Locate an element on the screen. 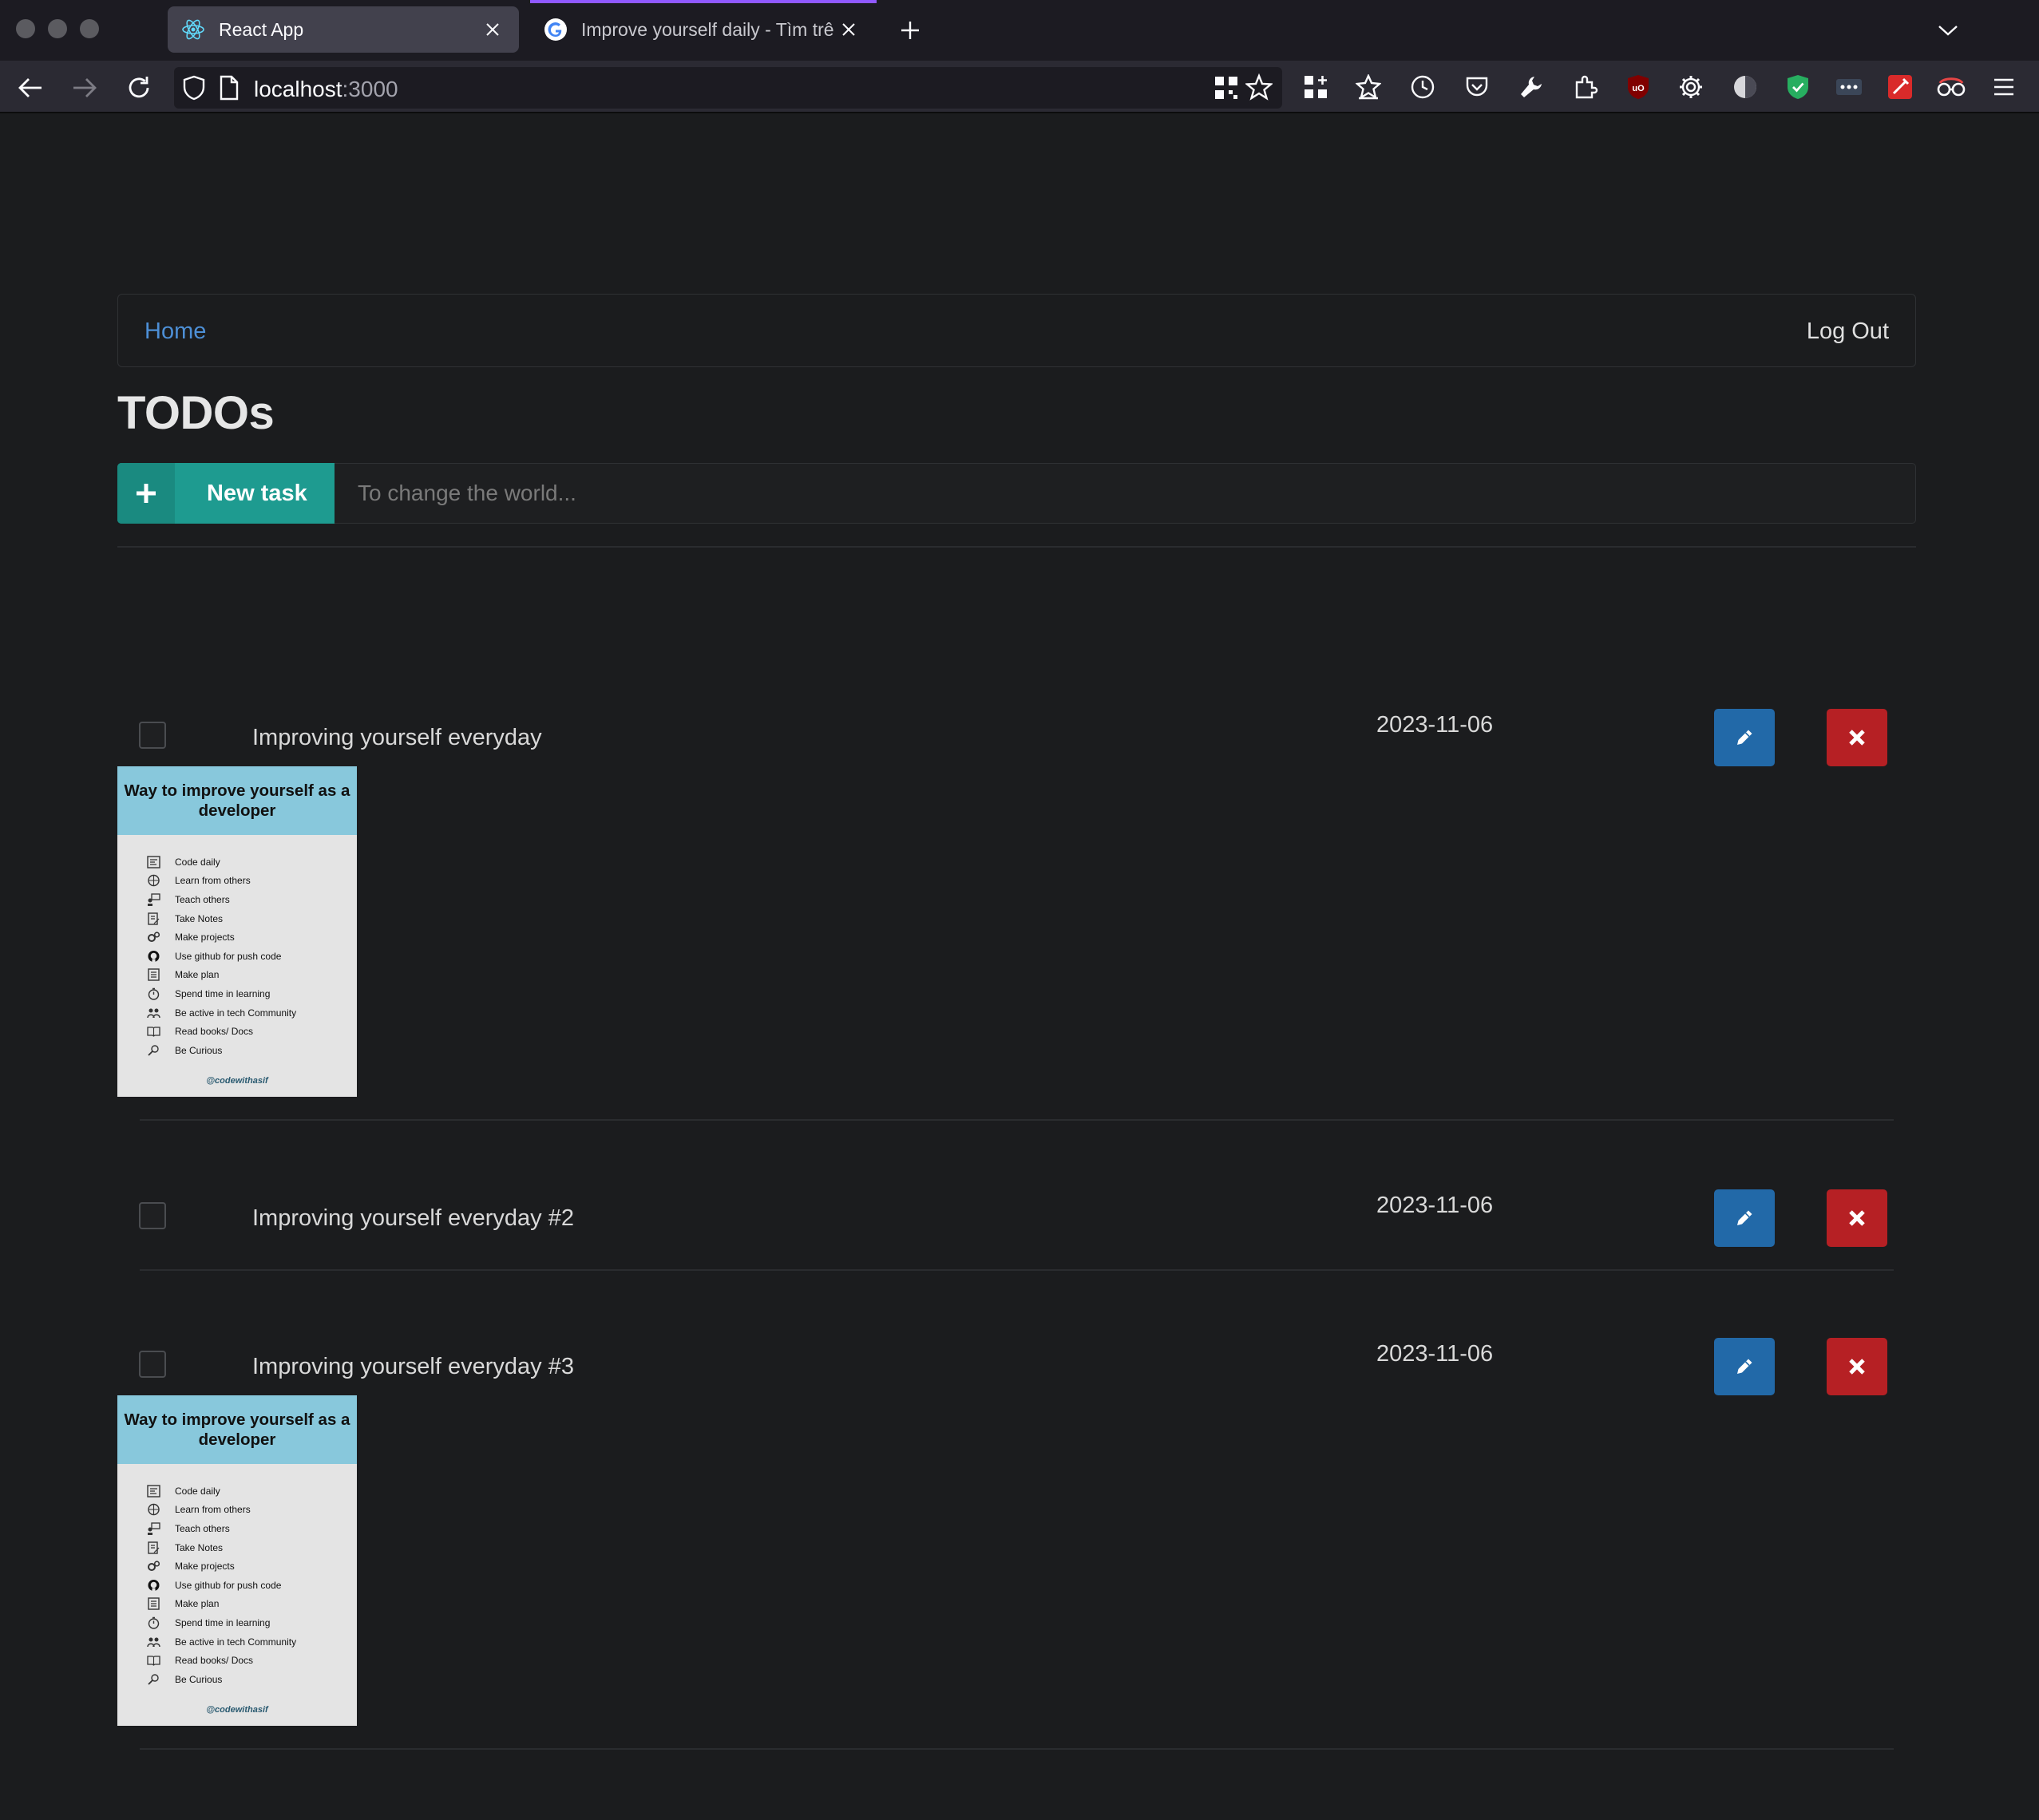  projects-gear-icon is located at coordinates (153, 938).